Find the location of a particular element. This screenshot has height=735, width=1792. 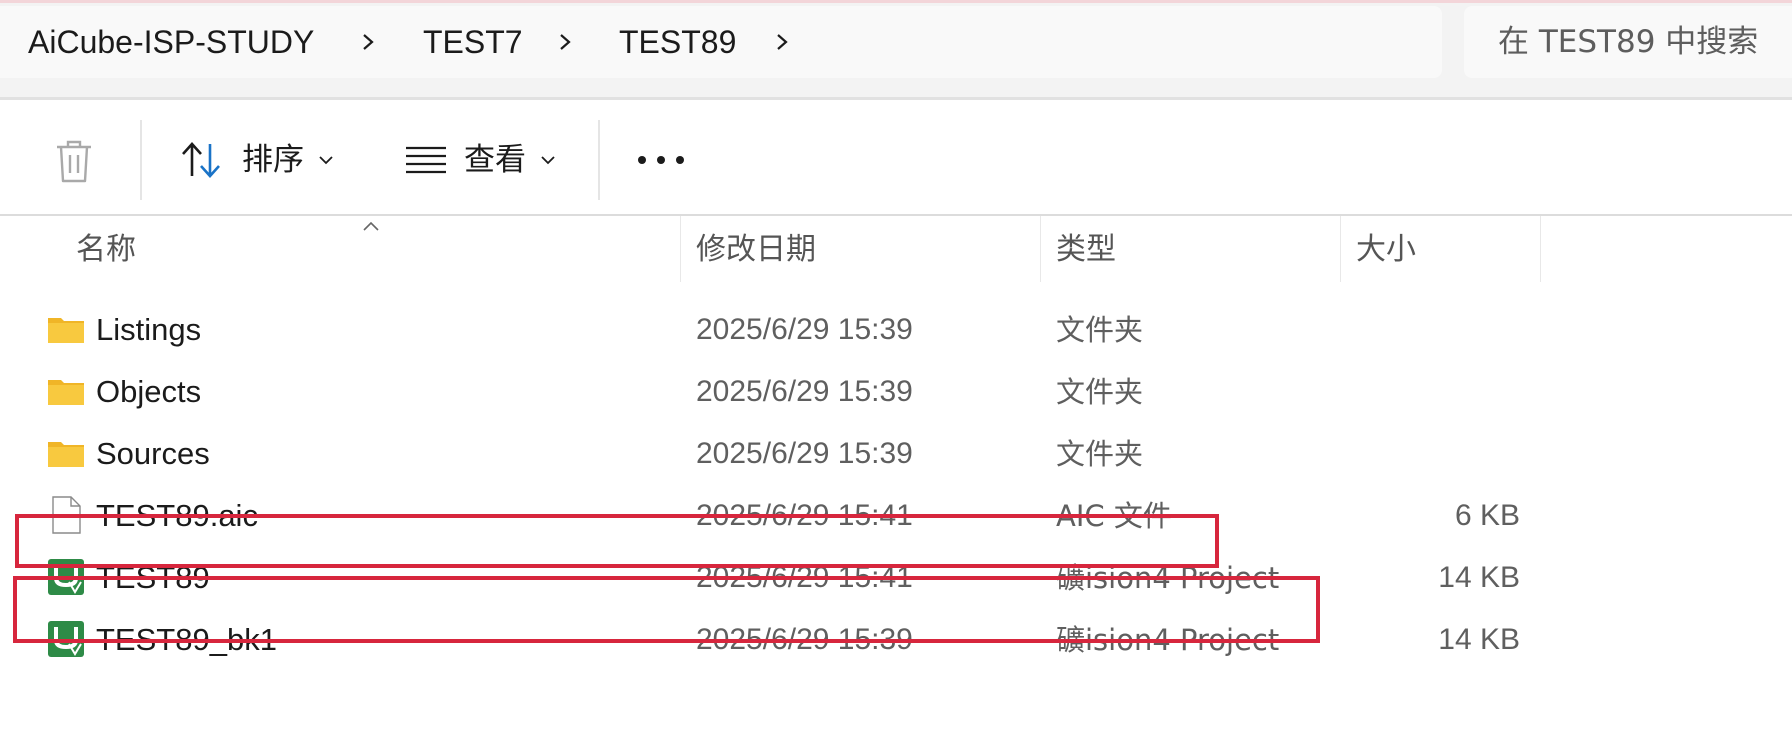

sort-ascending-caret-icon is located at coordinates (371, 226).